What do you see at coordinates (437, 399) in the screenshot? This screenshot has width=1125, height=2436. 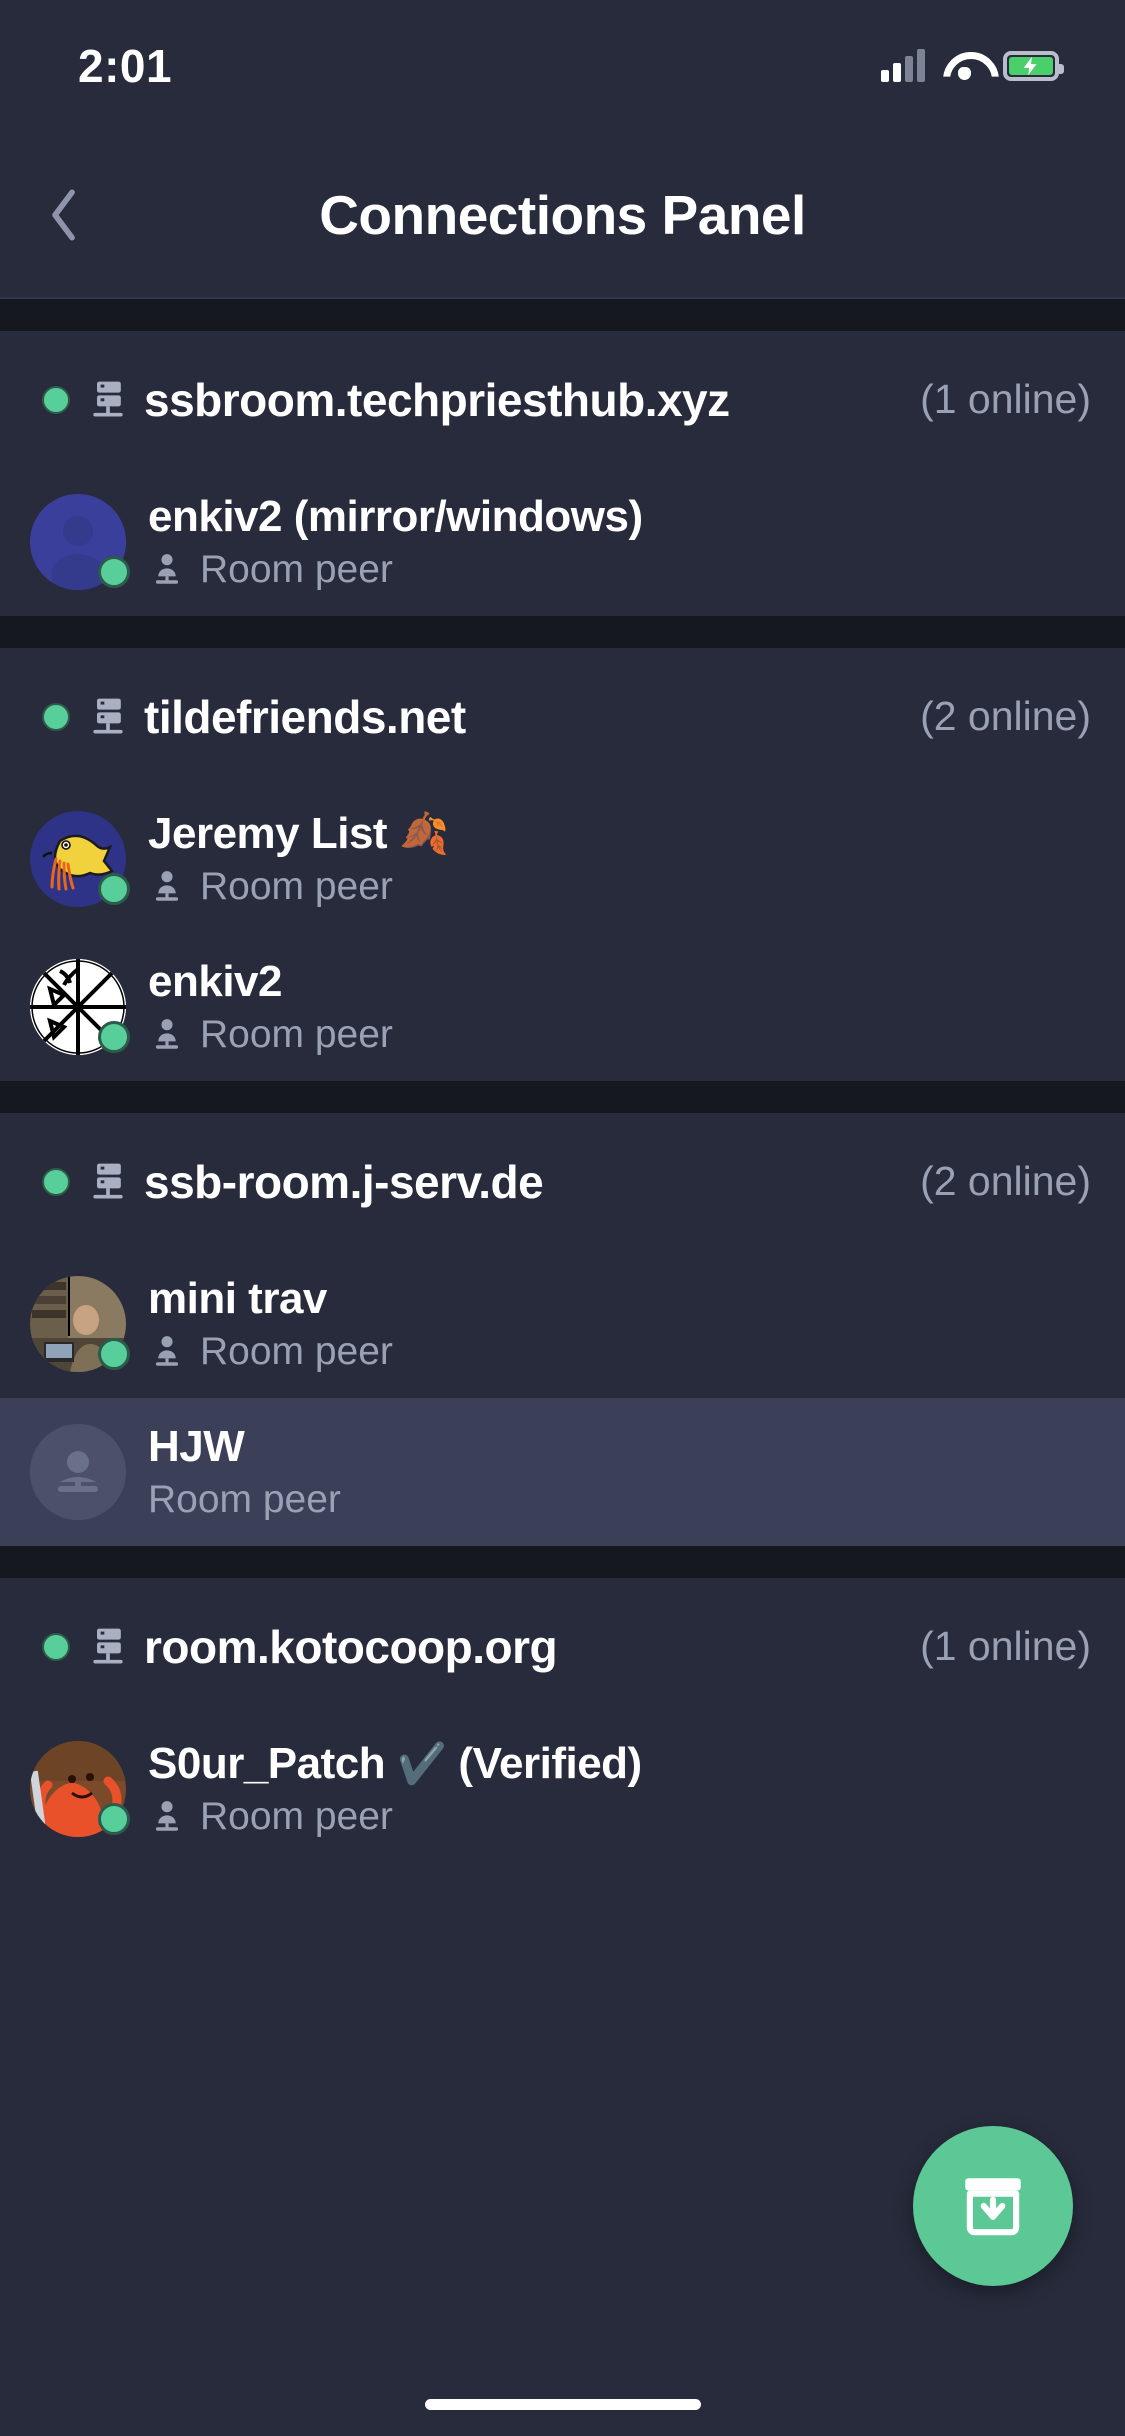 I see `server-name: ssbroom.techpriesthub.xyz` at bounding box center [437, 399].